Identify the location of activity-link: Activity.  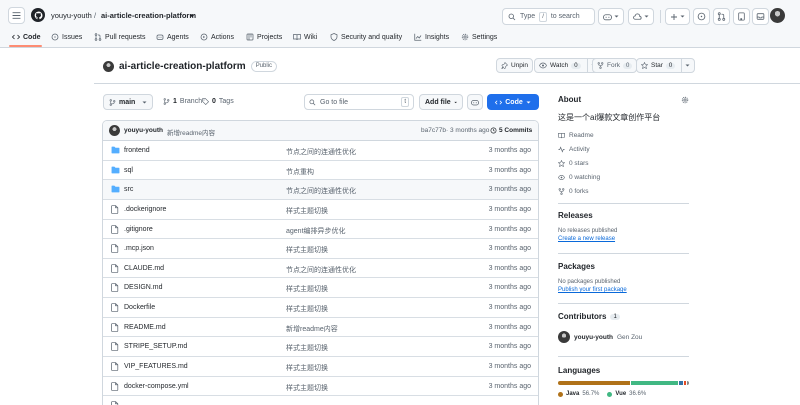
(678, 149).